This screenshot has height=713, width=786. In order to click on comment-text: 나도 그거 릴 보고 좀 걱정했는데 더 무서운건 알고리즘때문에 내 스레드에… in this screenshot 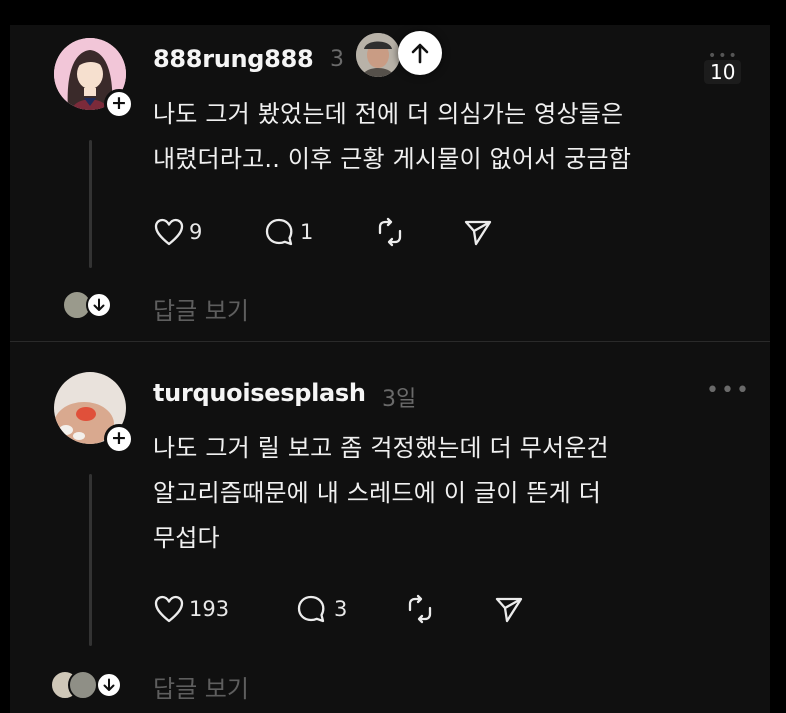, I will do `click(381, 493)`.